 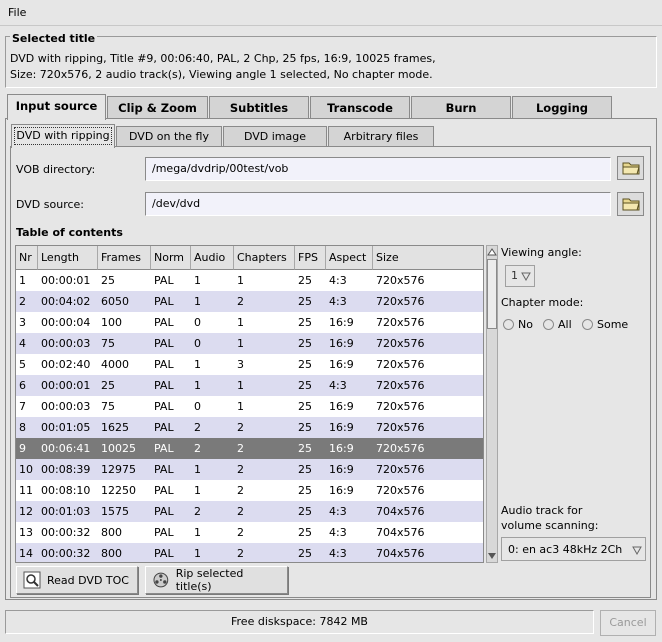 What do you see at coordinates (22, 385) in the screenshot?
I see `table-cell: 6` at bounding box center [22, 385].